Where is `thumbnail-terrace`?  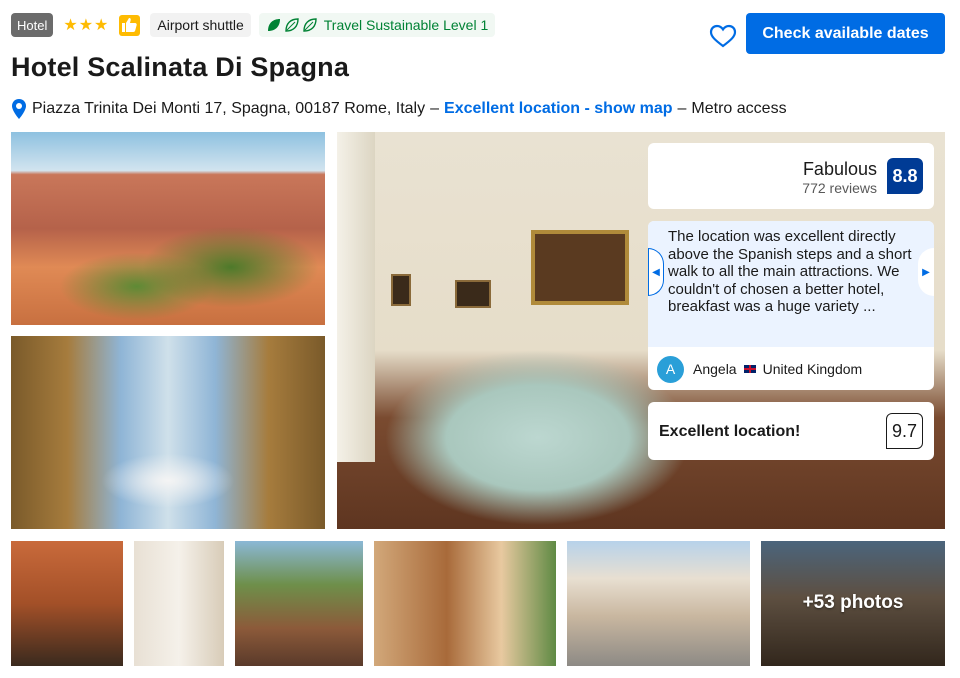
thumbnail-terrace is located at coordinates (299, 603).